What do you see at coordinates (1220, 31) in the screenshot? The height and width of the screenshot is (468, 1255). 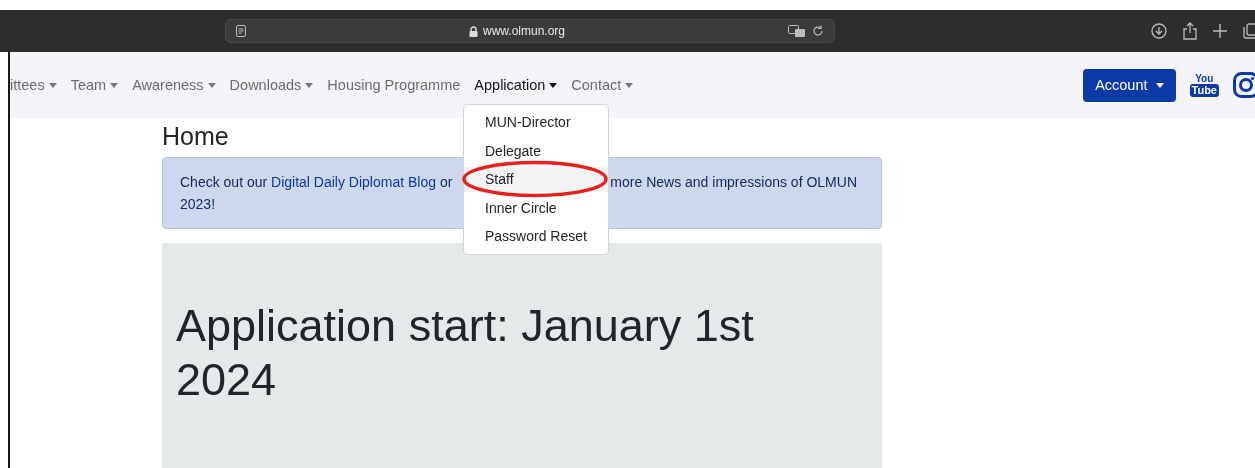 I see `plus-icon` at bounding box center [1220, 31].